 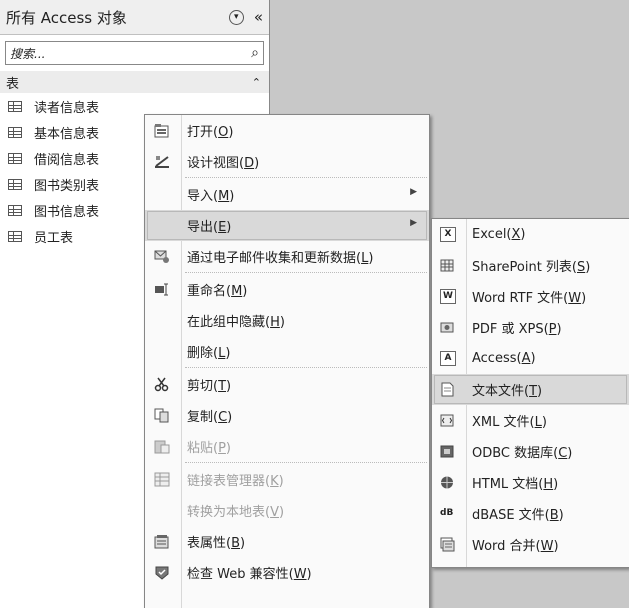 What do you see at coordinates (162, 289) in the screenshot?
I see `rename-icon` at bounding box center [162, 289].